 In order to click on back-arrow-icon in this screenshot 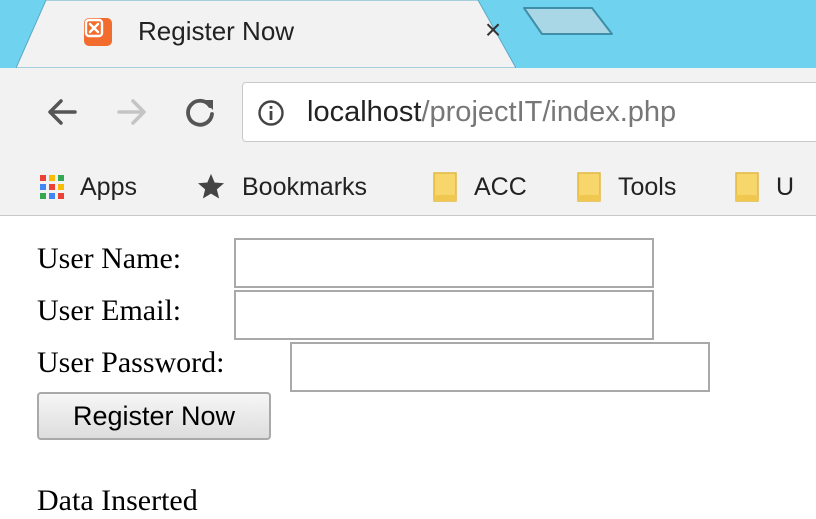, I will do `click(62, 112)`.